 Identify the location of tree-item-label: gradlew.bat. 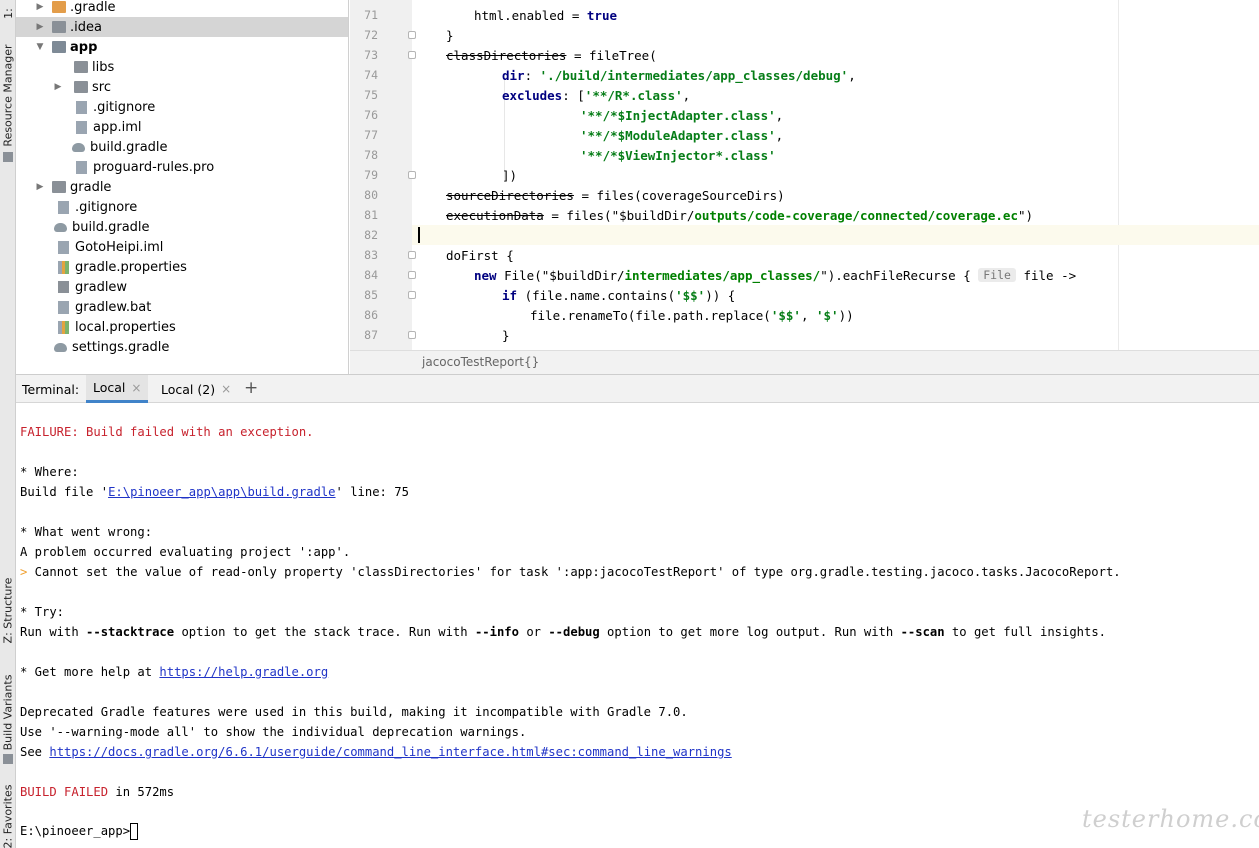
(113, 307).